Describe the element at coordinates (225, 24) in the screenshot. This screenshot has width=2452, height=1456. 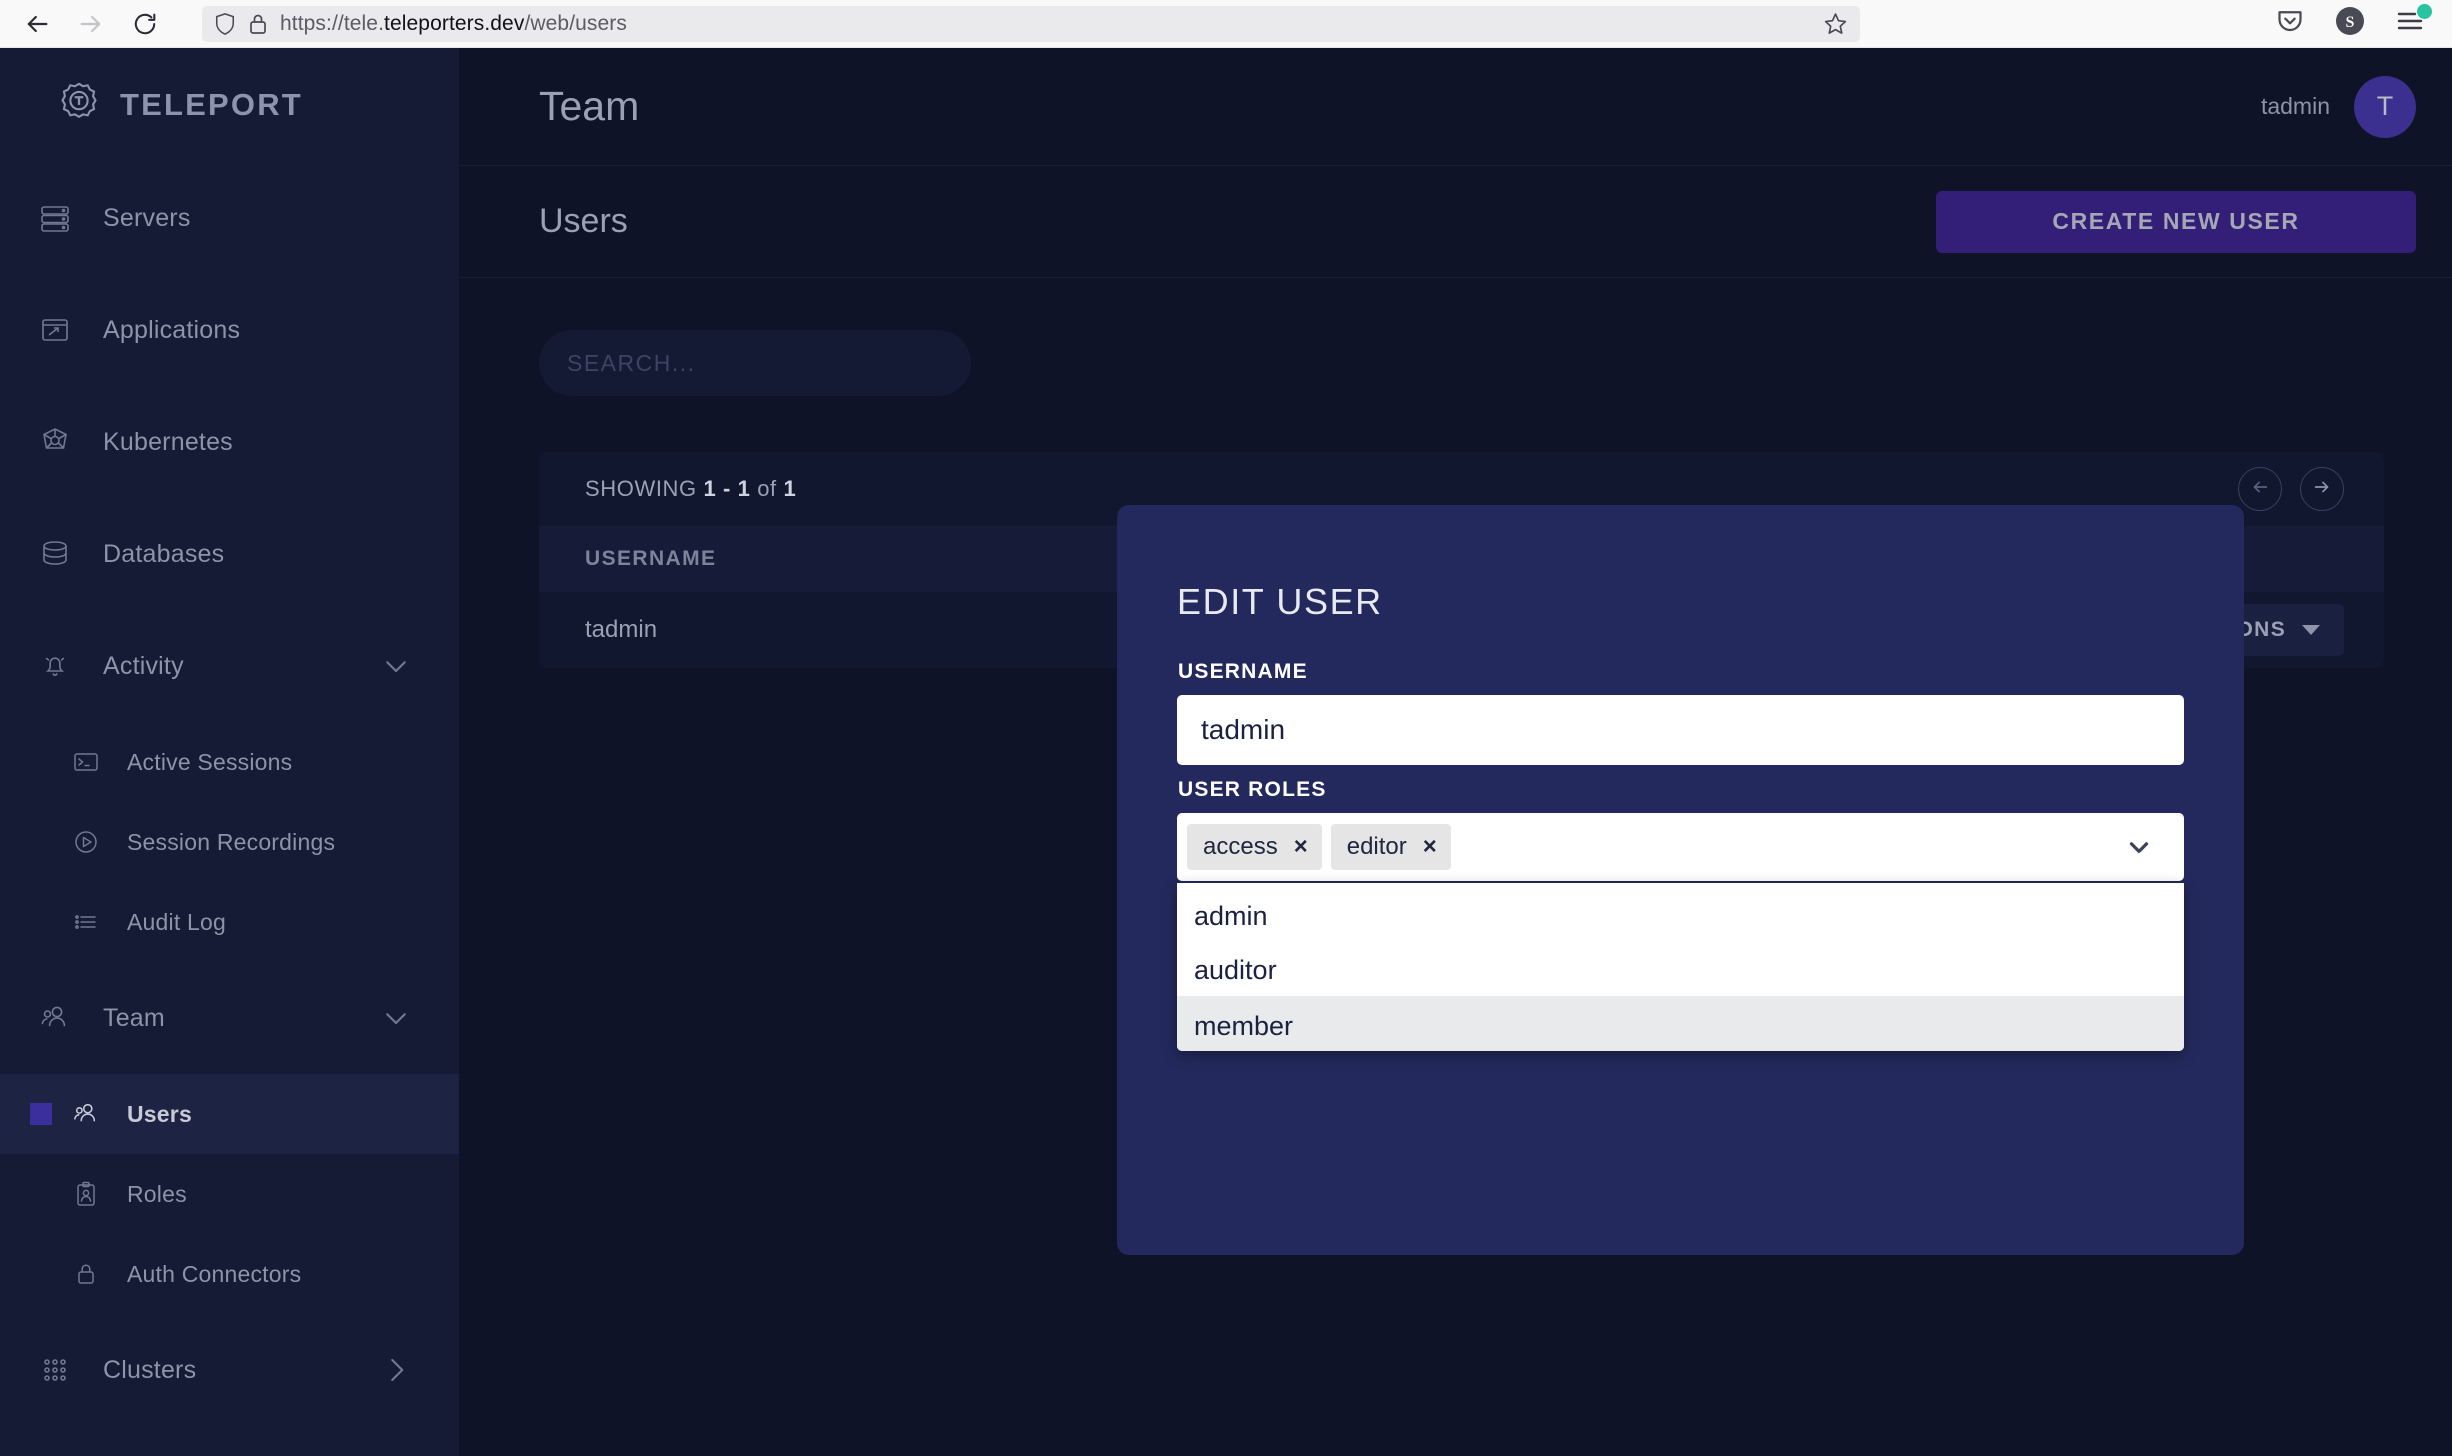
I see `shield-icon` at that location.